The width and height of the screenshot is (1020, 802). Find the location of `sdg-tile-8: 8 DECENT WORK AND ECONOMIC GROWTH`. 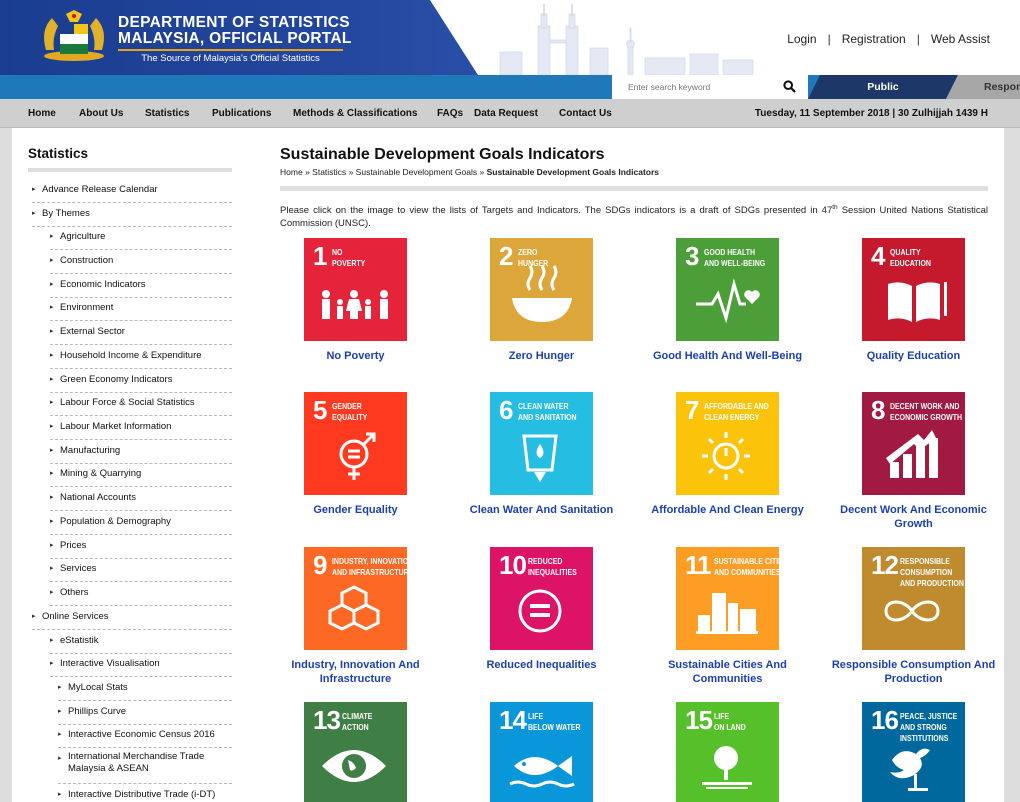

sdg-tile-8: 8 DECENT WORK AND ECONOMIC GROWTH is located at coordinates (913, 443).